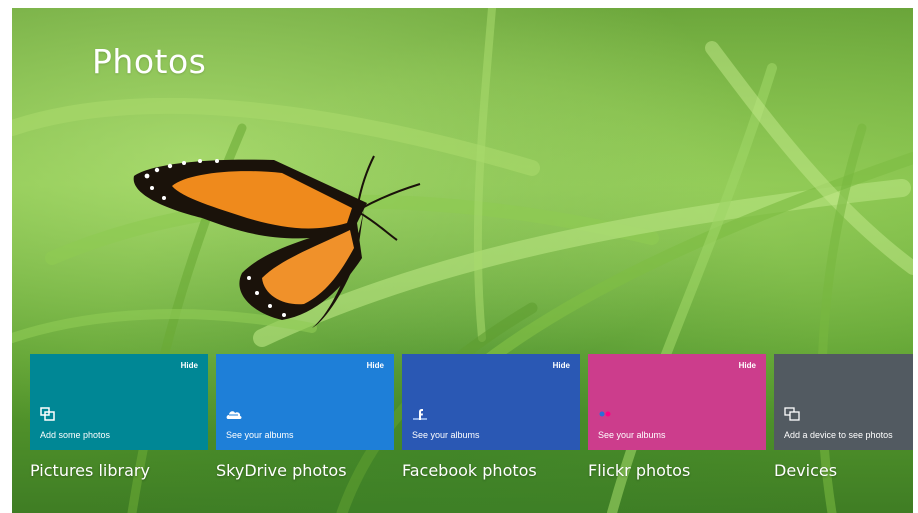  I want to click on facebook-photos-tile: Hide See your albums, so click(491, 402).